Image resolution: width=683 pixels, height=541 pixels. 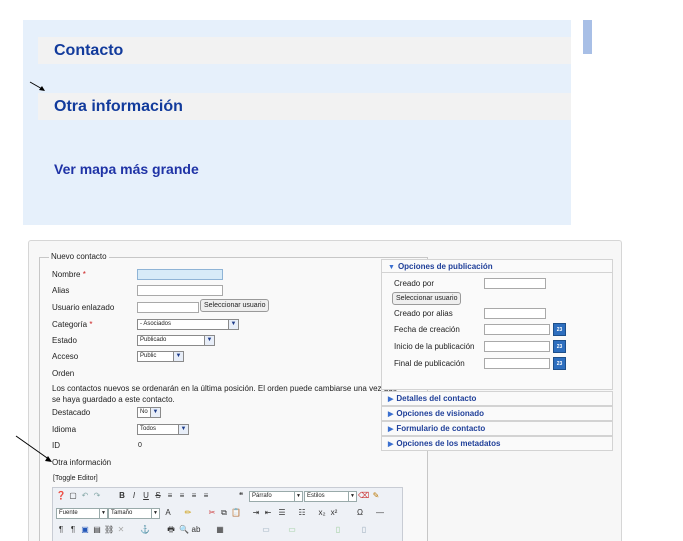 What do you see at coordinates (85, 530) in the screenshot?
I see `image-icon: ▣` at bounding box center [85, 530].